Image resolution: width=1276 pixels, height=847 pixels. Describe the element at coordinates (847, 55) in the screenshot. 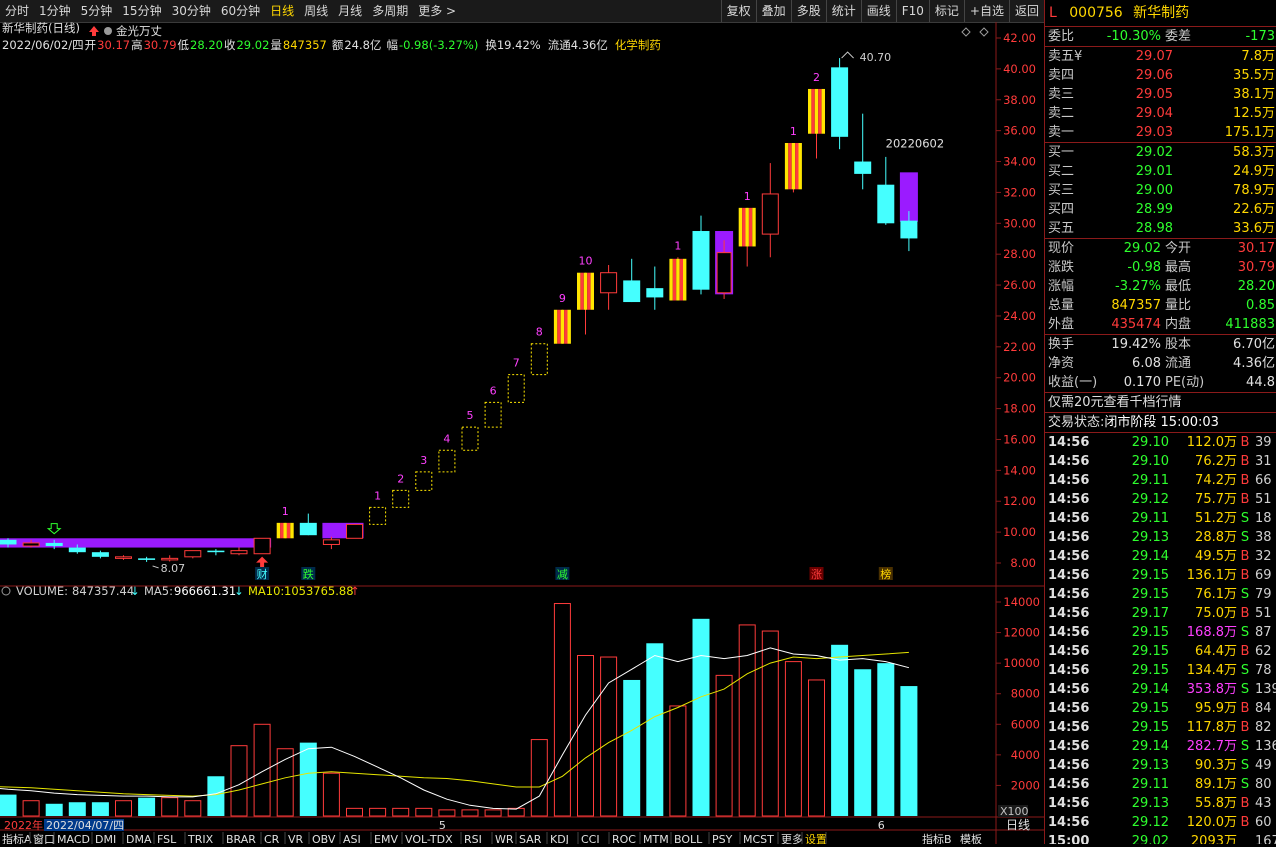

I see `high-marker` at that location.